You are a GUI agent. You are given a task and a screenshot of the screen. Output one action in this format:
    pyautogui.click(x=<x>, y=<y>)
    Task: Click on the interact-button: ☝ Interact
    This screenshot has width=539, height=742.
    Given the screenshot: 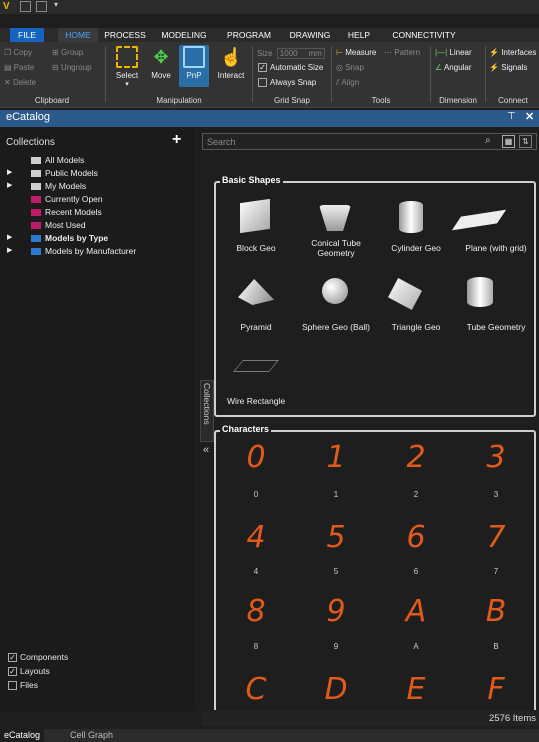 What is the action you would take?
    pyautogui.click(x=231, y=63)
    